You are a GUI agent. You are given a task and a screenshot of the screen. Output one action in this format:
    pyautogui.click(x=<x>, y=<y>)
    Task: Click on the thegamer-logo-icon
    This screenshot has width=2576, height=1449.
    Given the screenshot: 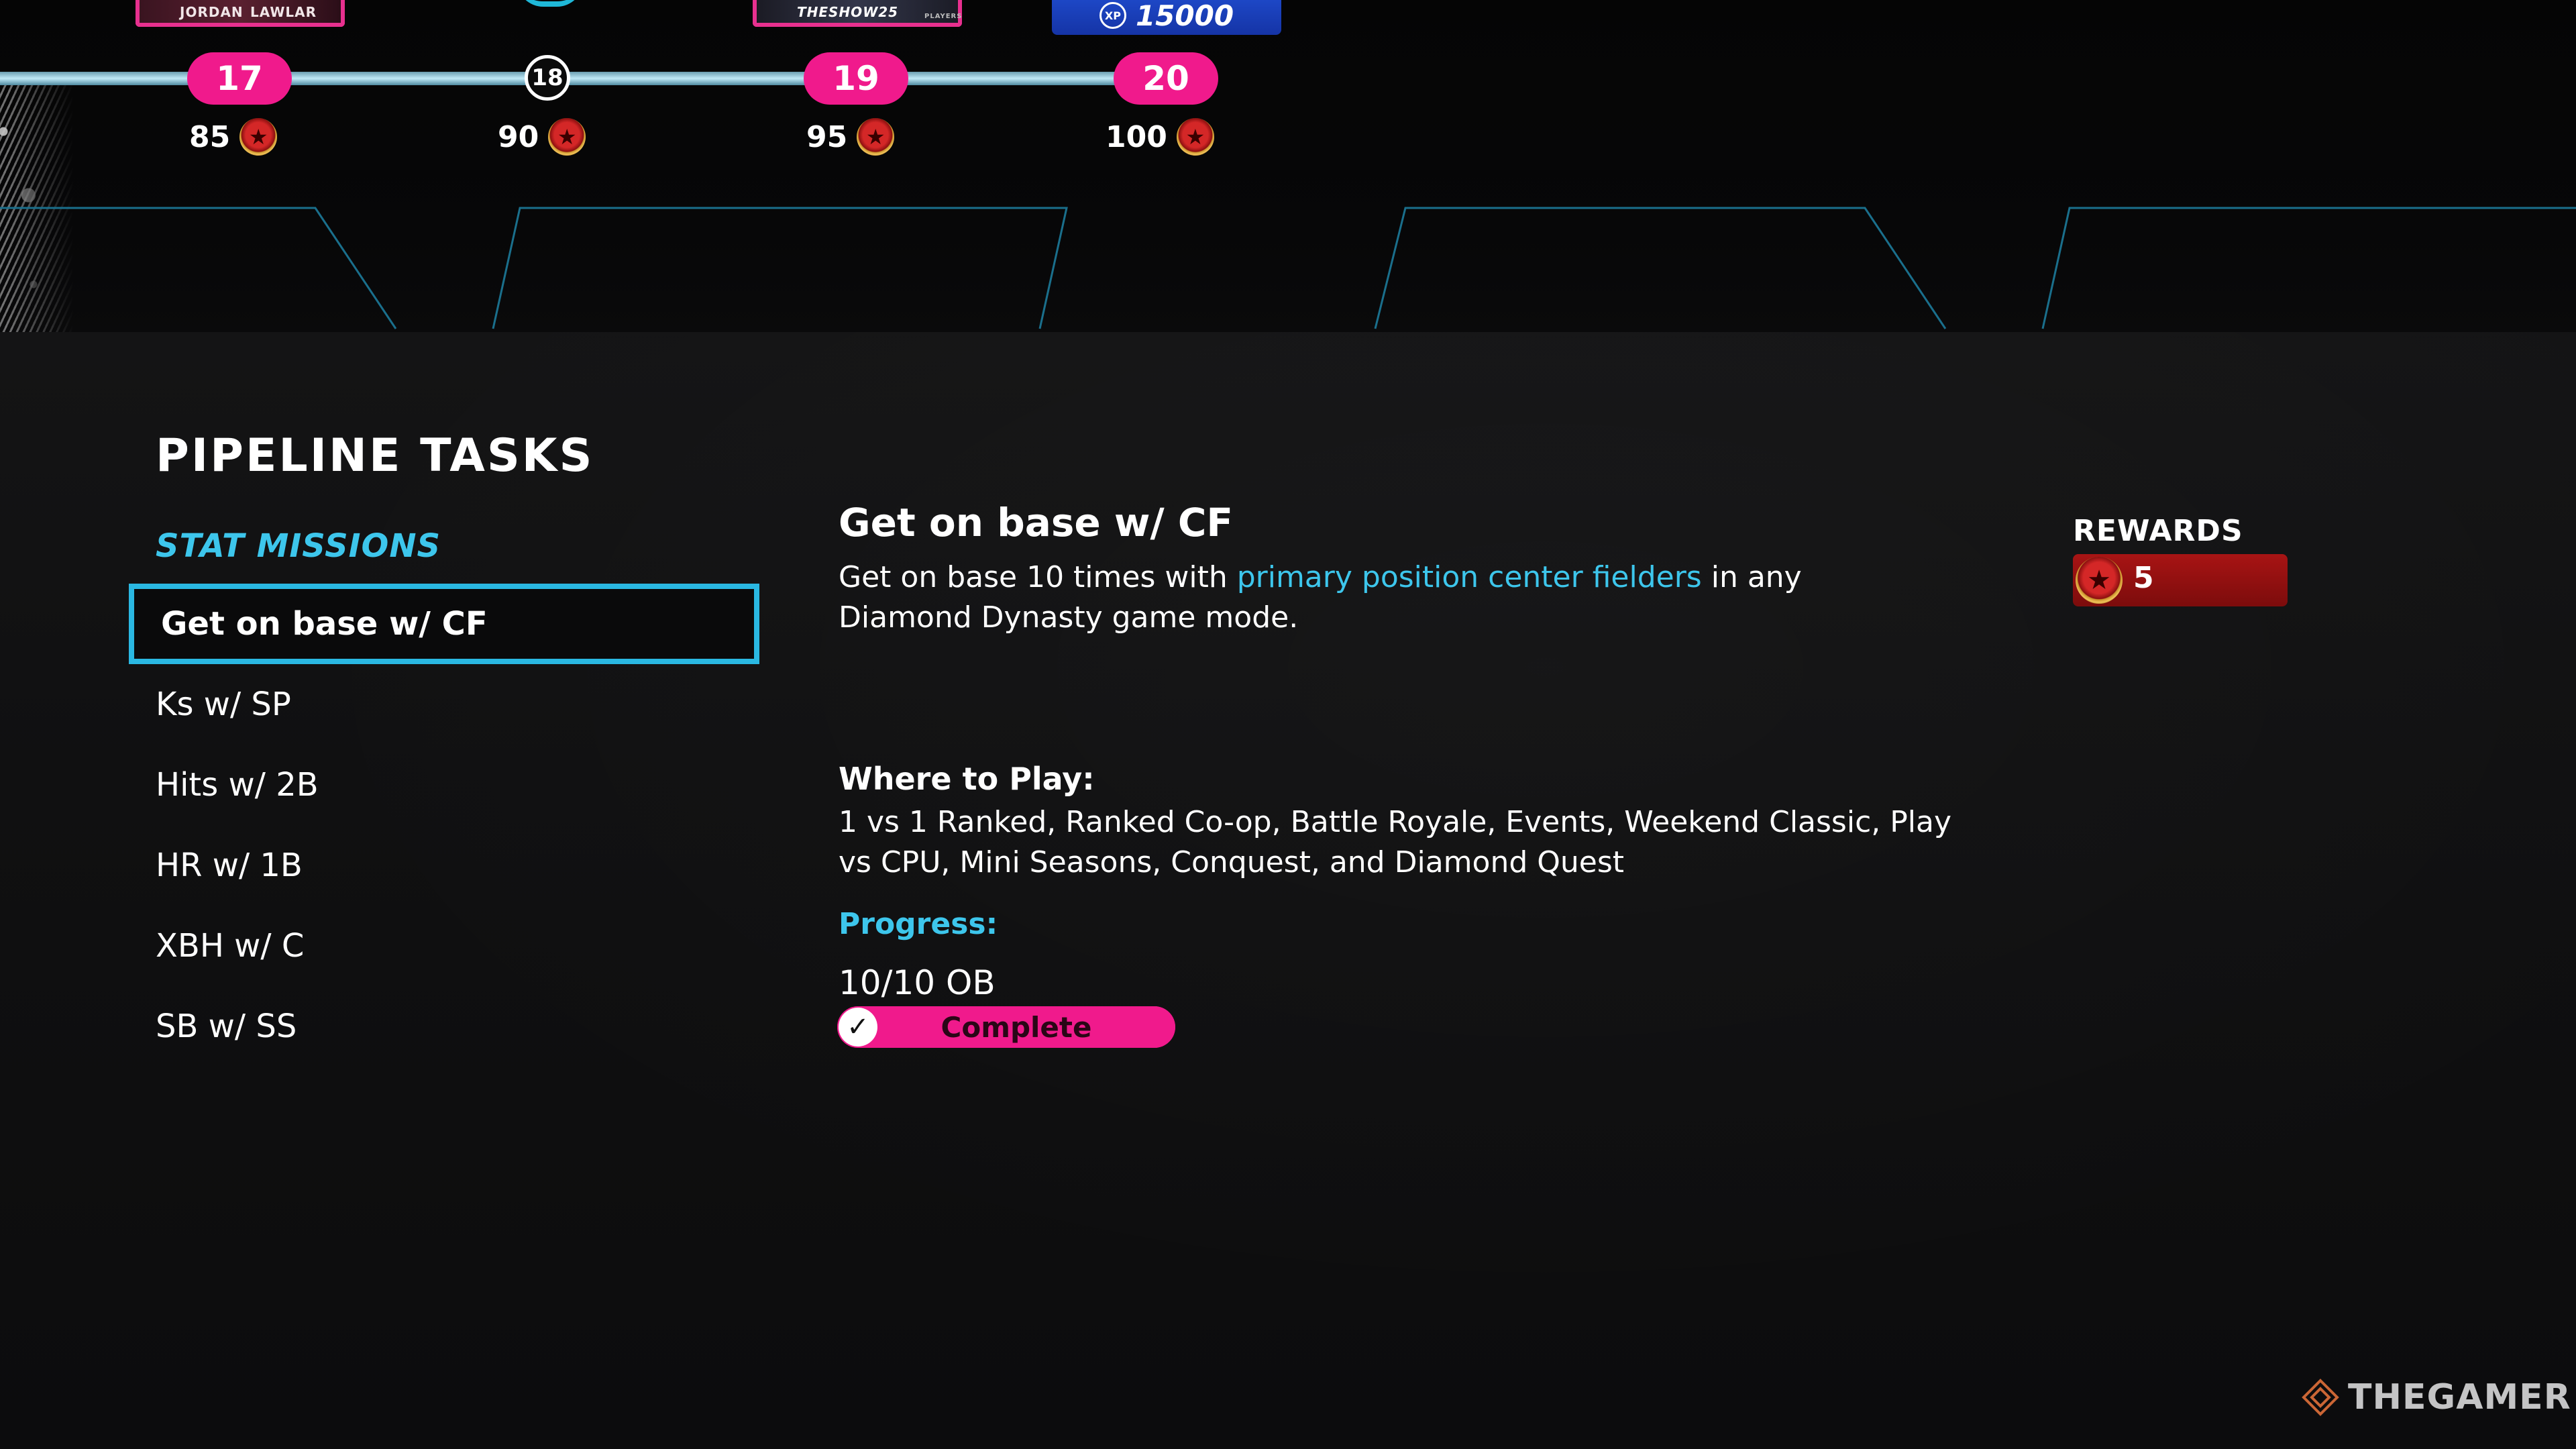 What is the action you would take?
    pyautogui.click(x=2320, y=1397)
    